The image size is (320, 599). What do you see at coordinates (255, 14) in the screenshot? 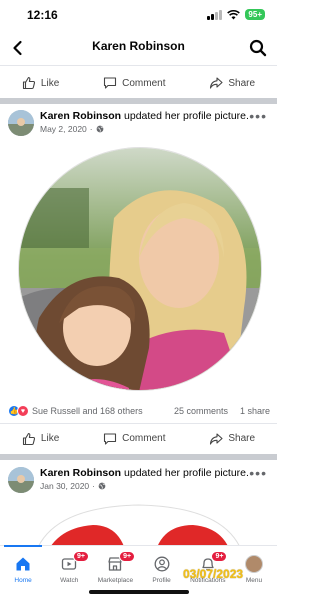
I see `battery-indicator: 95+` at bounding box center [255, 14].